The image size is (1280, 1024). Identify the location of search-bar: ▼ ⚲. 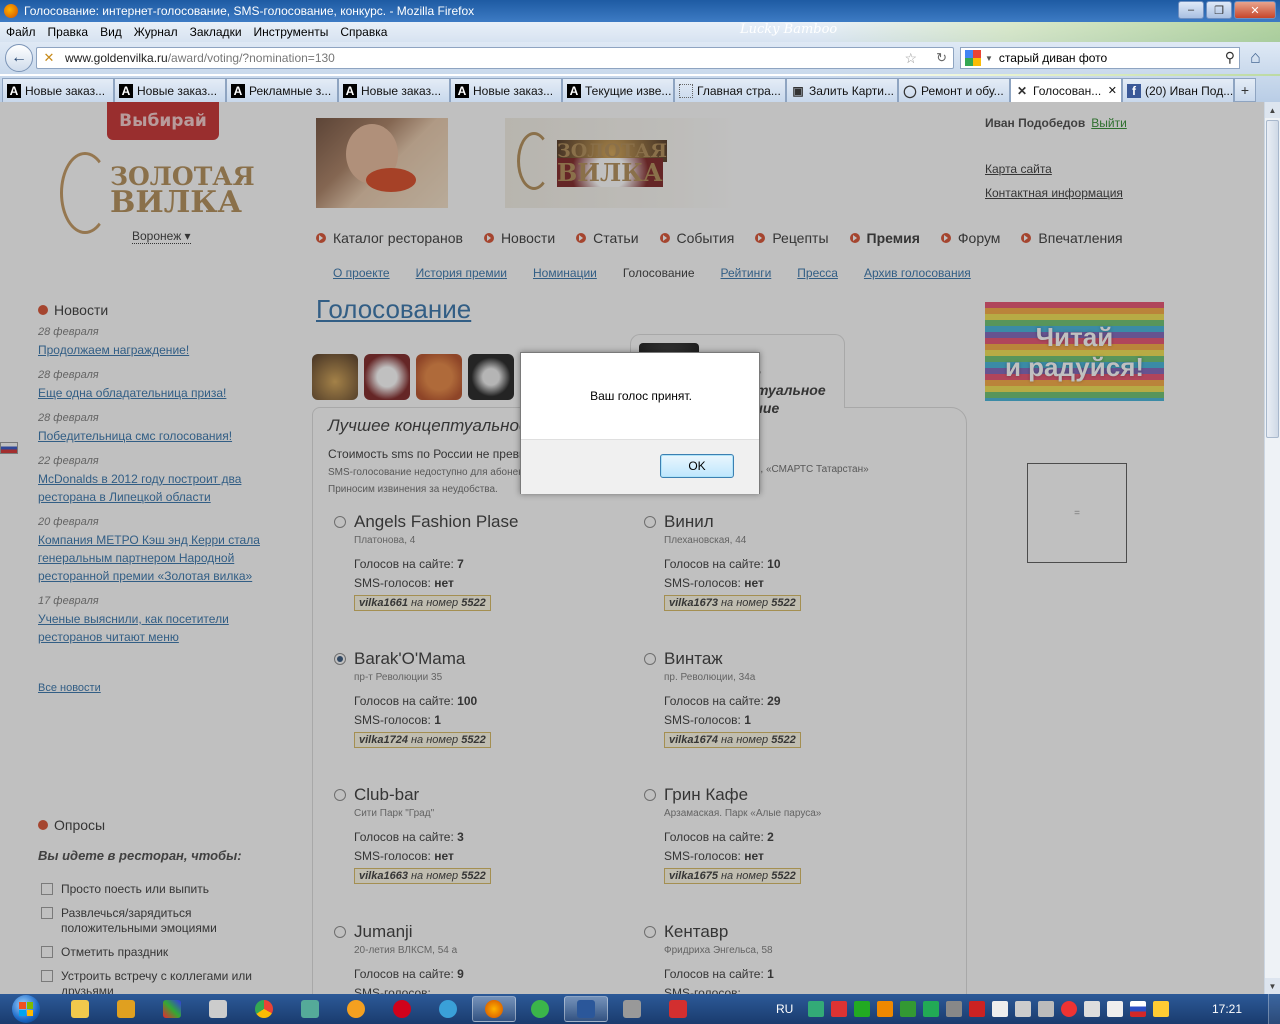
(1100, 58).